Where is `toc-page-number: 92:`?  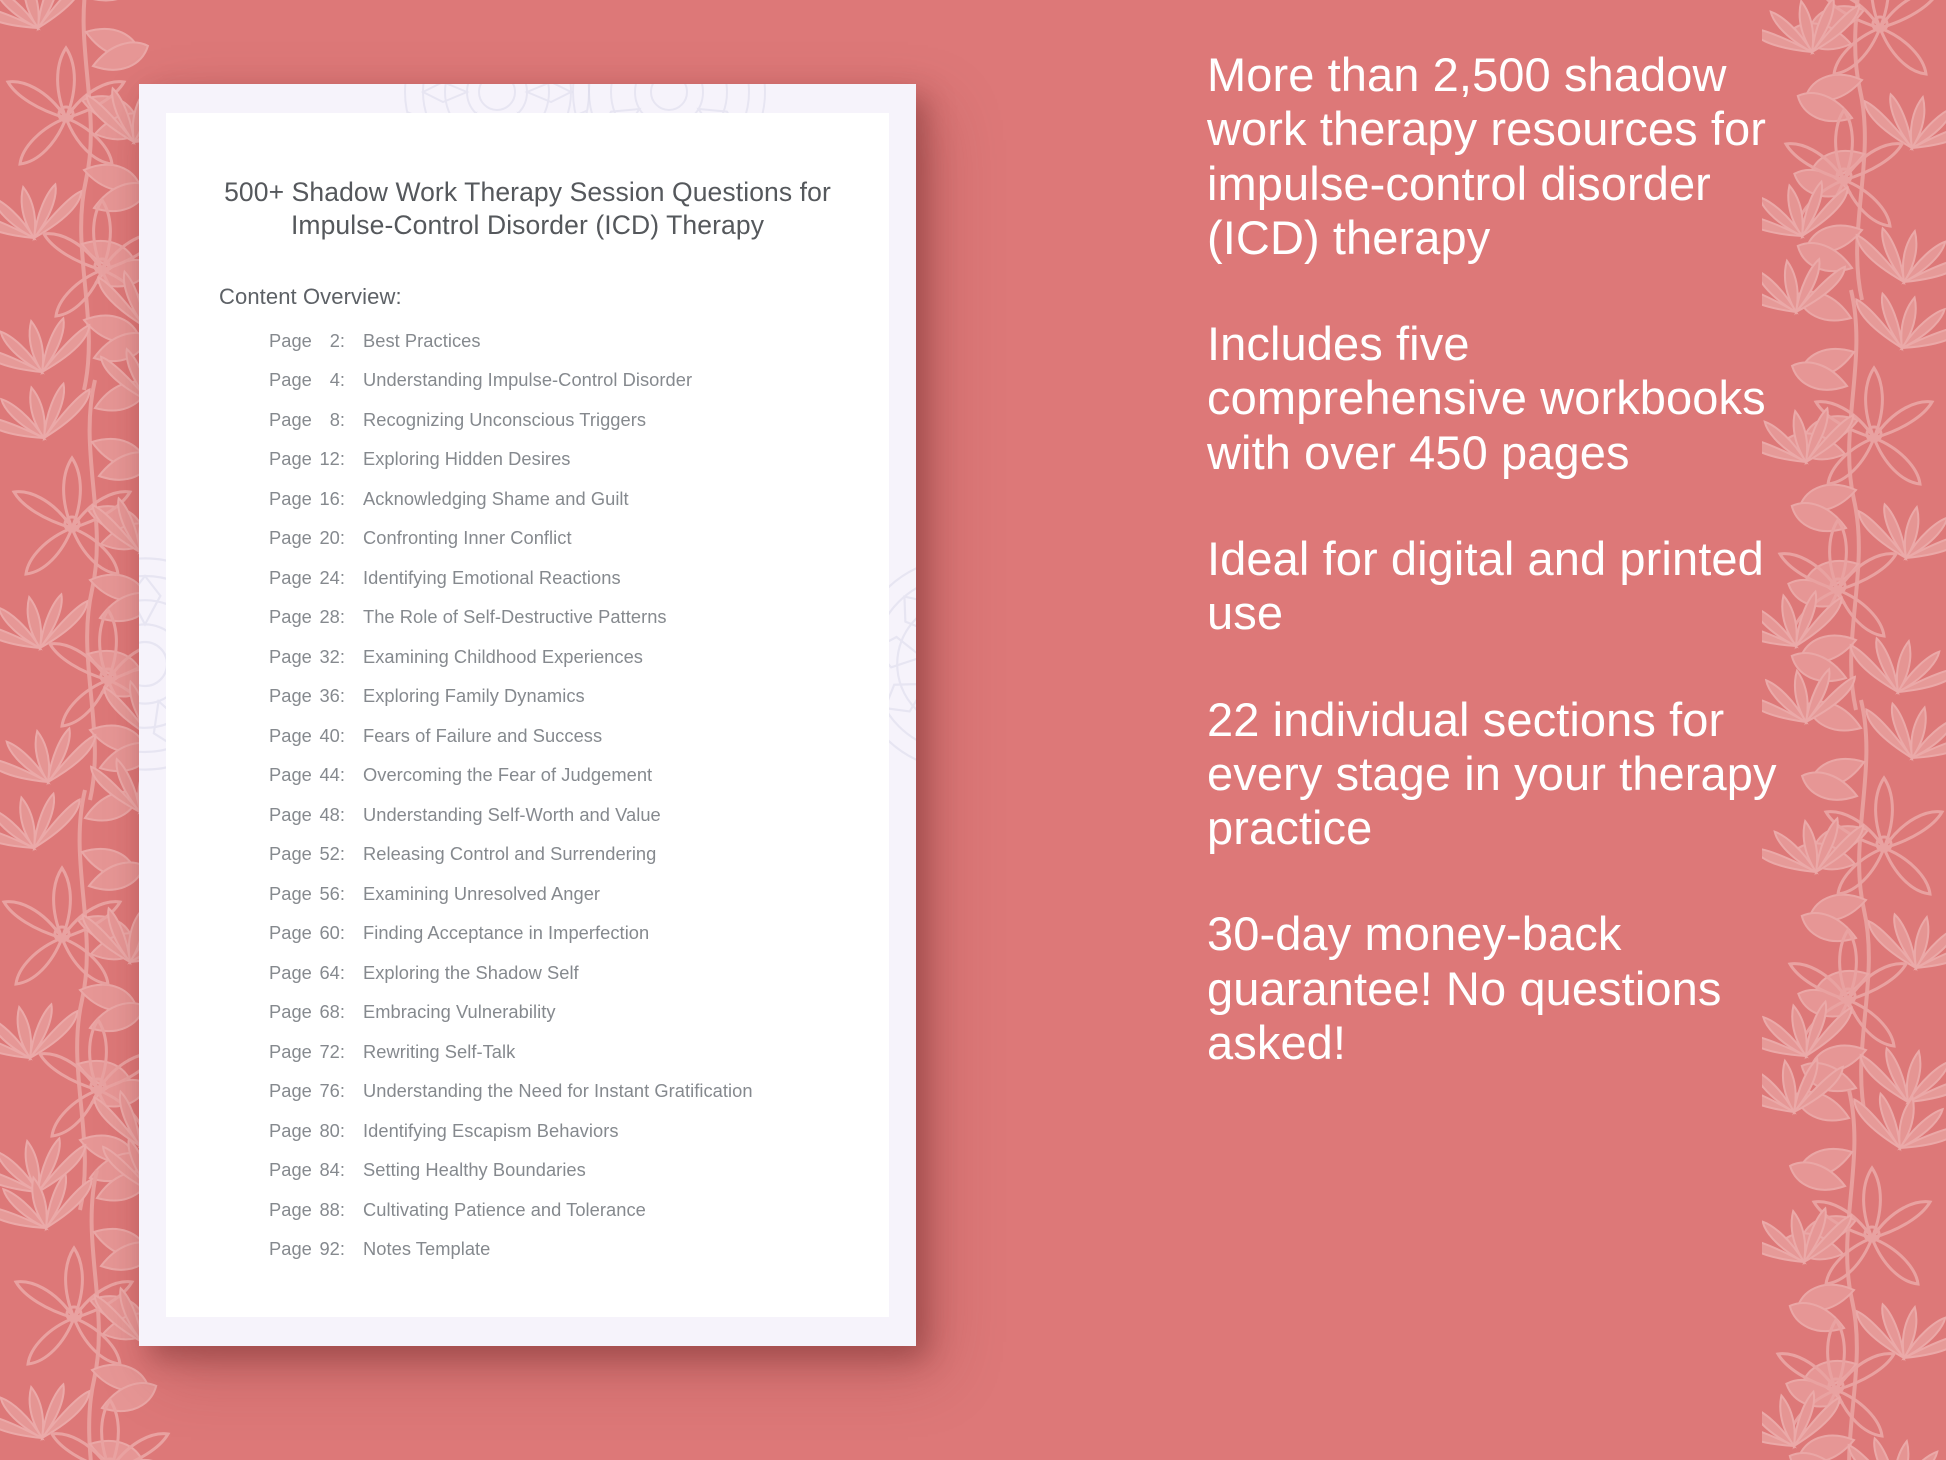
toc-page-number: 92: is located at coordinates (332, 1249).